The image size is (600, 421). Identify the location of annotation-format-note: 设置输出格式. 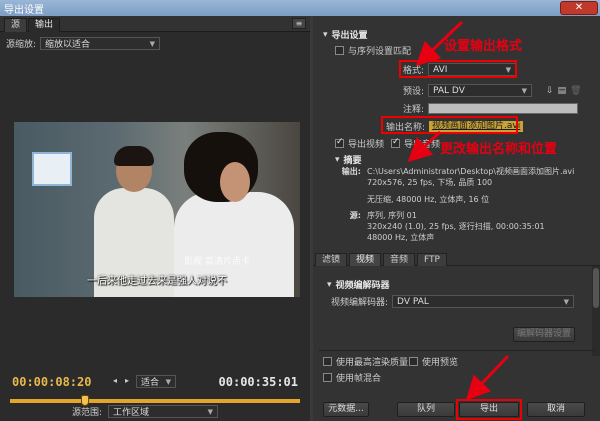
(483, 46).